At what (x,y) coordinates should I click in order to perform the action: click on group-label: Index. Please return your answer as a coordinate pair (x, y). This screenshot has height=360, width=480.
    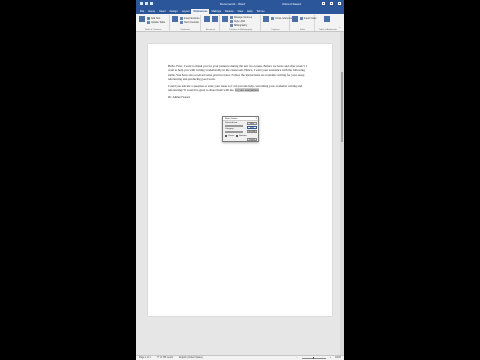
    Looking at the image, I should click on (302, 30).